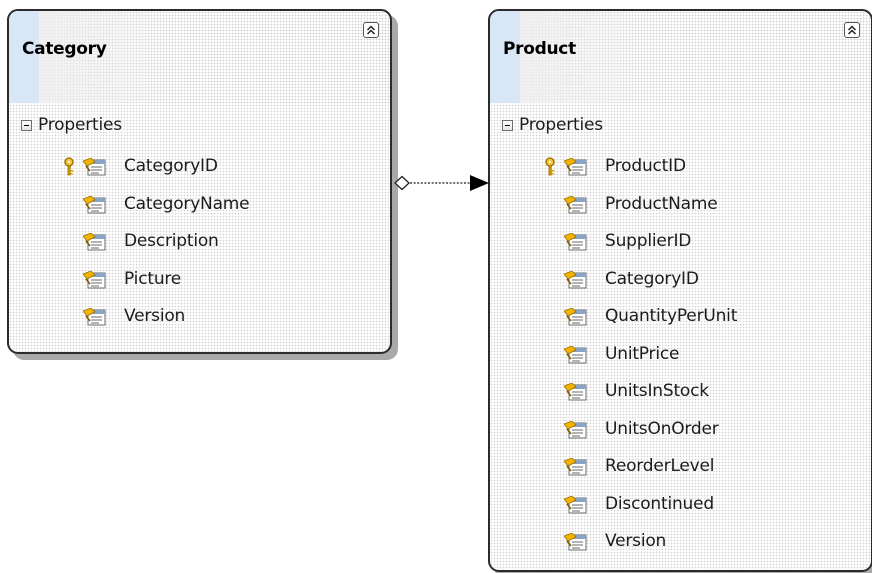  Describe the element at coordinates (402, 183) in the screenshot. I see `diamond-end-icon` at that location.